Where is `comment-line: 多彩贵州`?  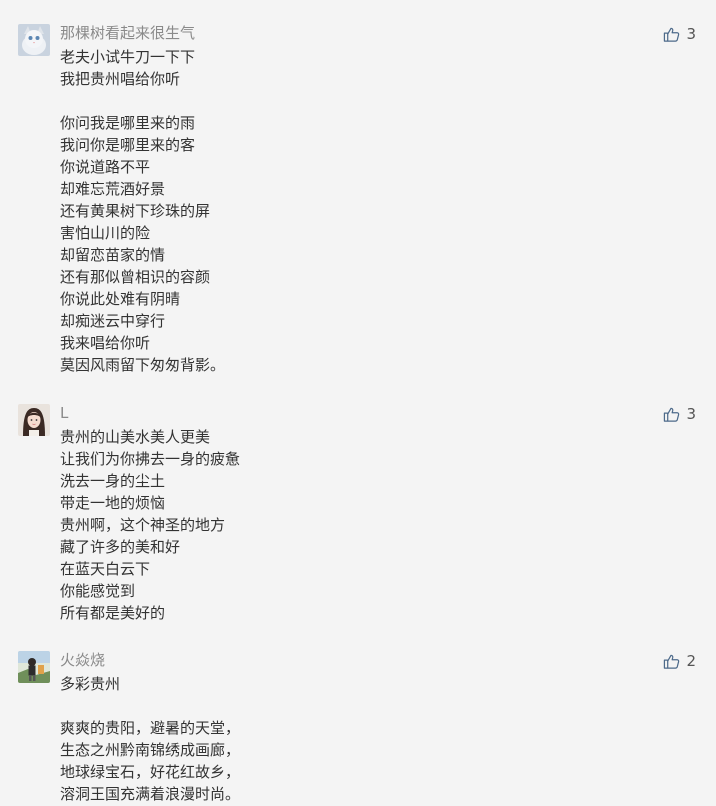
comment-line: 多彩贵州 is located at coordinates (90, 684).